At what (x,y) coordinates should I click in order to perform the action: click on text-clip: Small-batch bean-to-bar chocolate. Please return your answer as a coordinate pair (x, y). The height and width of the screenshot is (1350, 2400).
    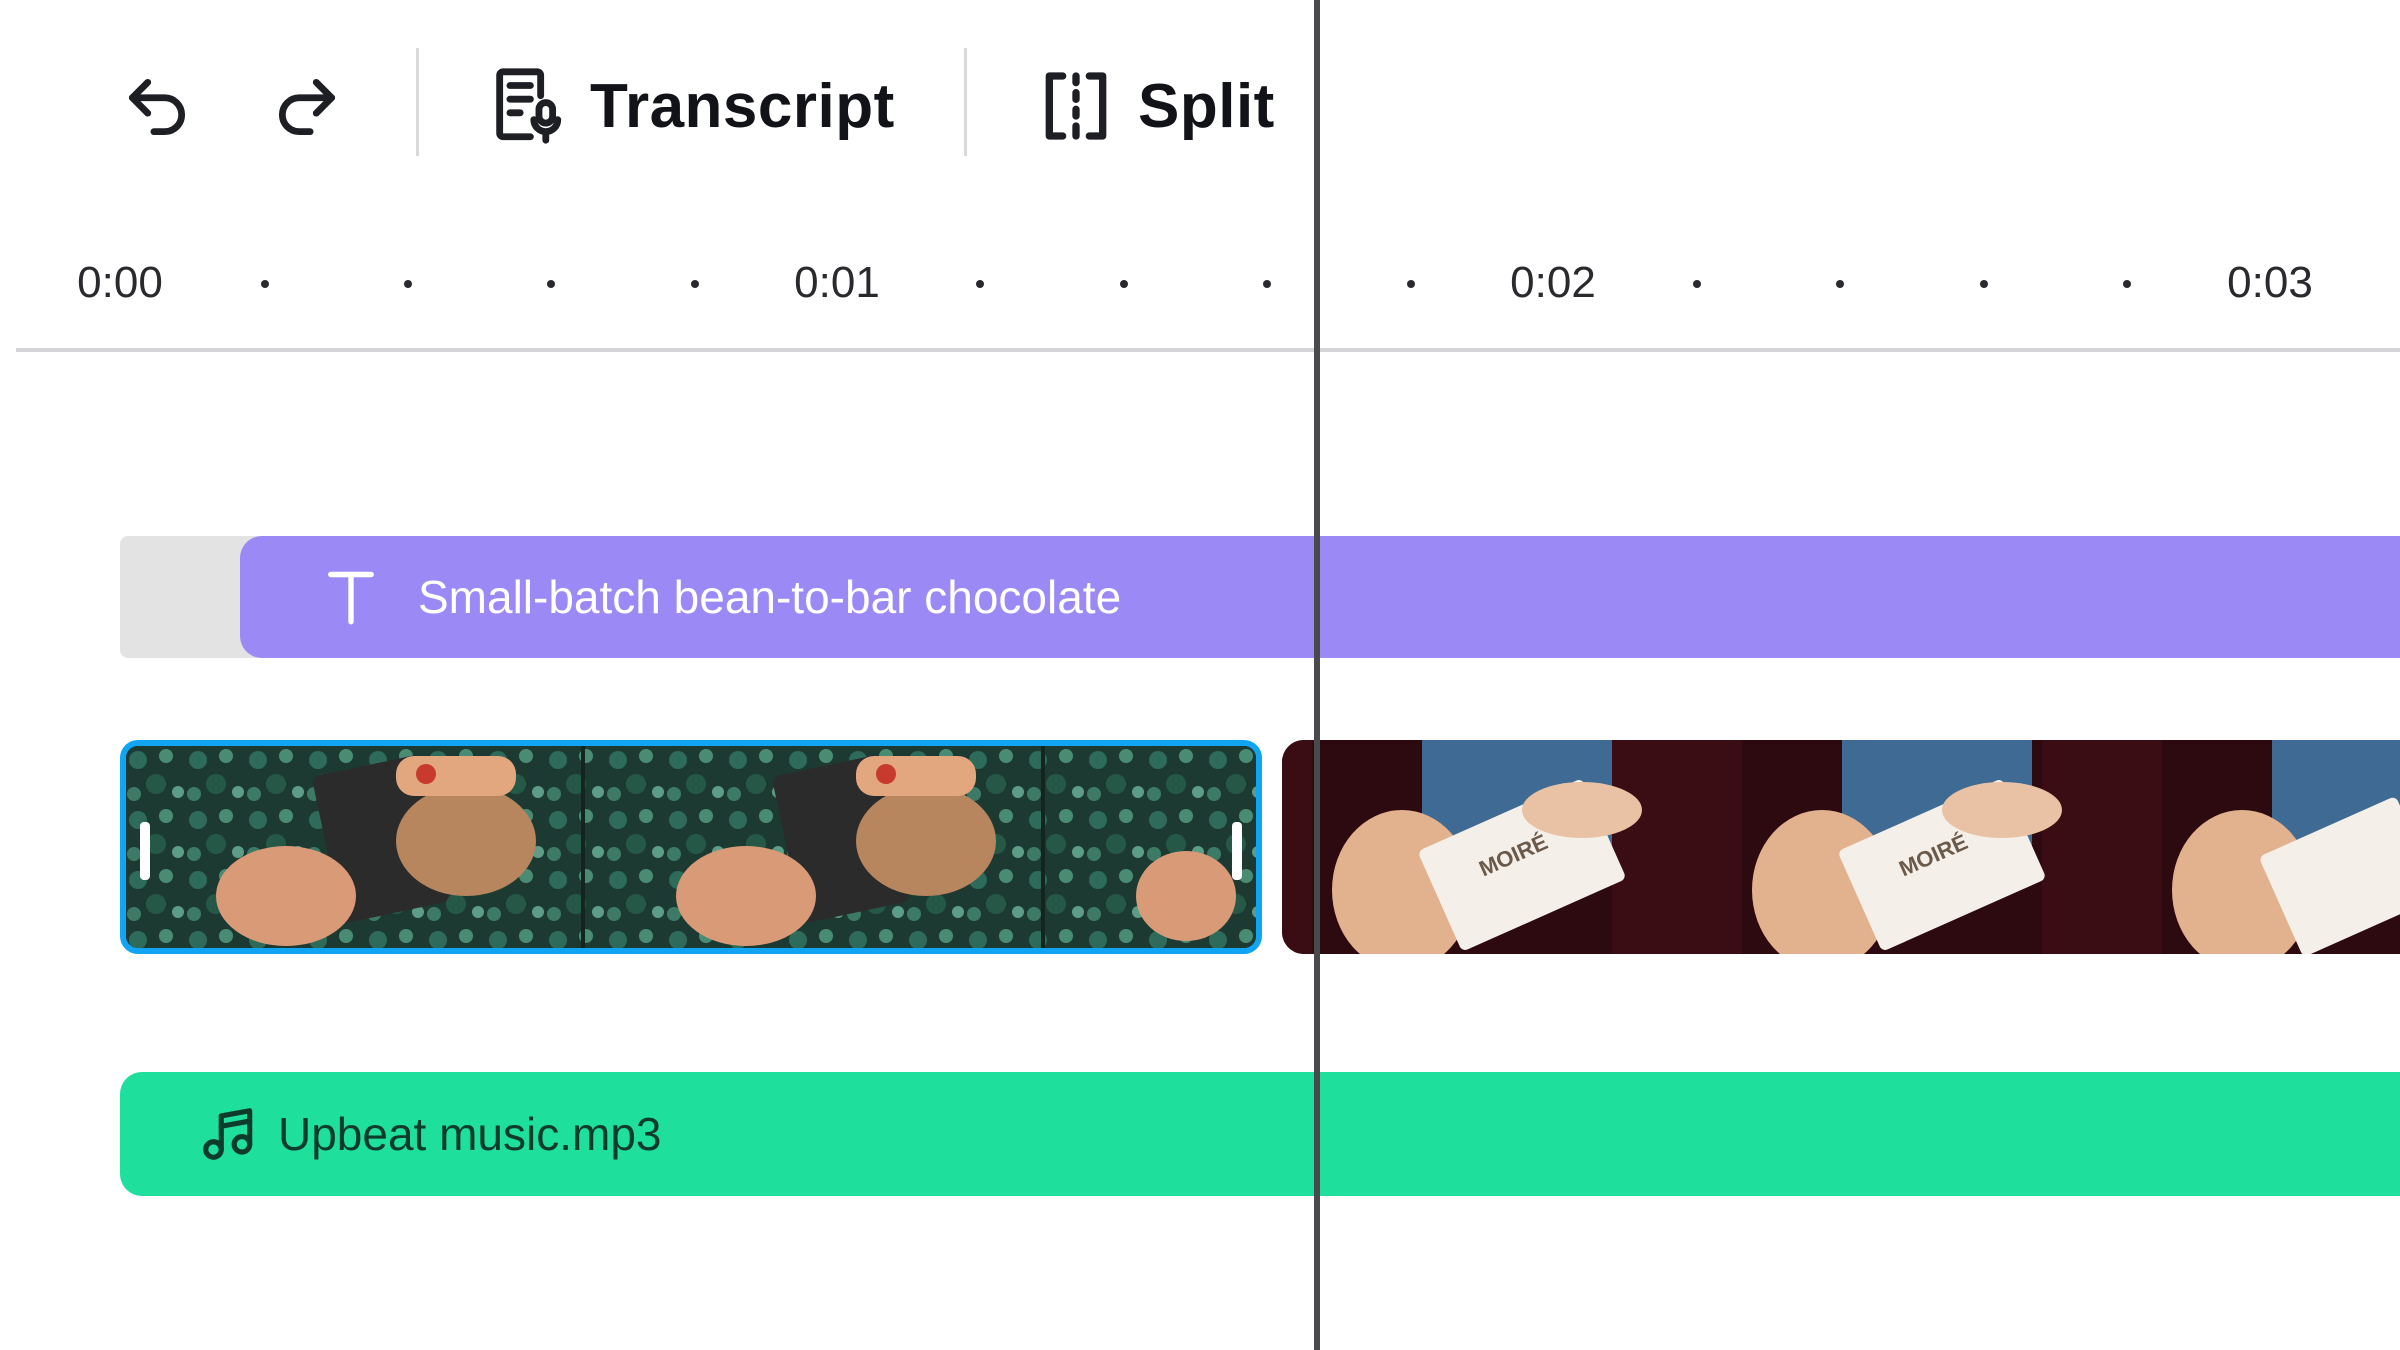
    Looking at the image, I should click on (1320, 597).